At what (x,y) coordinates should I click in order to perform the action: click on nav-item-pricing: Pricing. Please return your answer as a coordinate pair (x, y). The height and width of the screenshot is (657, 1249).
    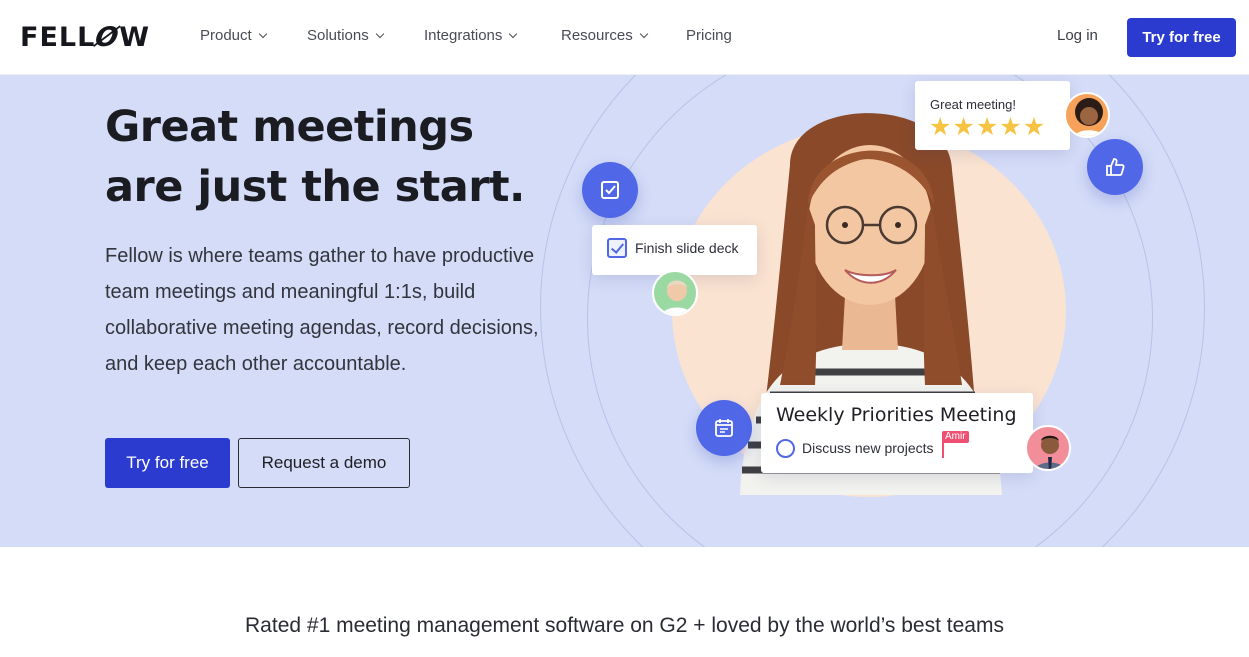
    Looking at the image, I should click on (709, 35).